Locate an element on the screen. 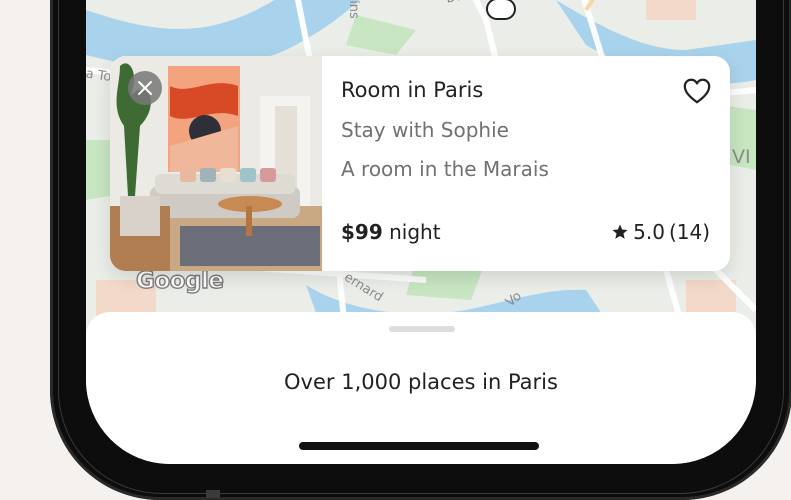 The image size is (791, 500). home-indicator is located at coordinates (419, 446).